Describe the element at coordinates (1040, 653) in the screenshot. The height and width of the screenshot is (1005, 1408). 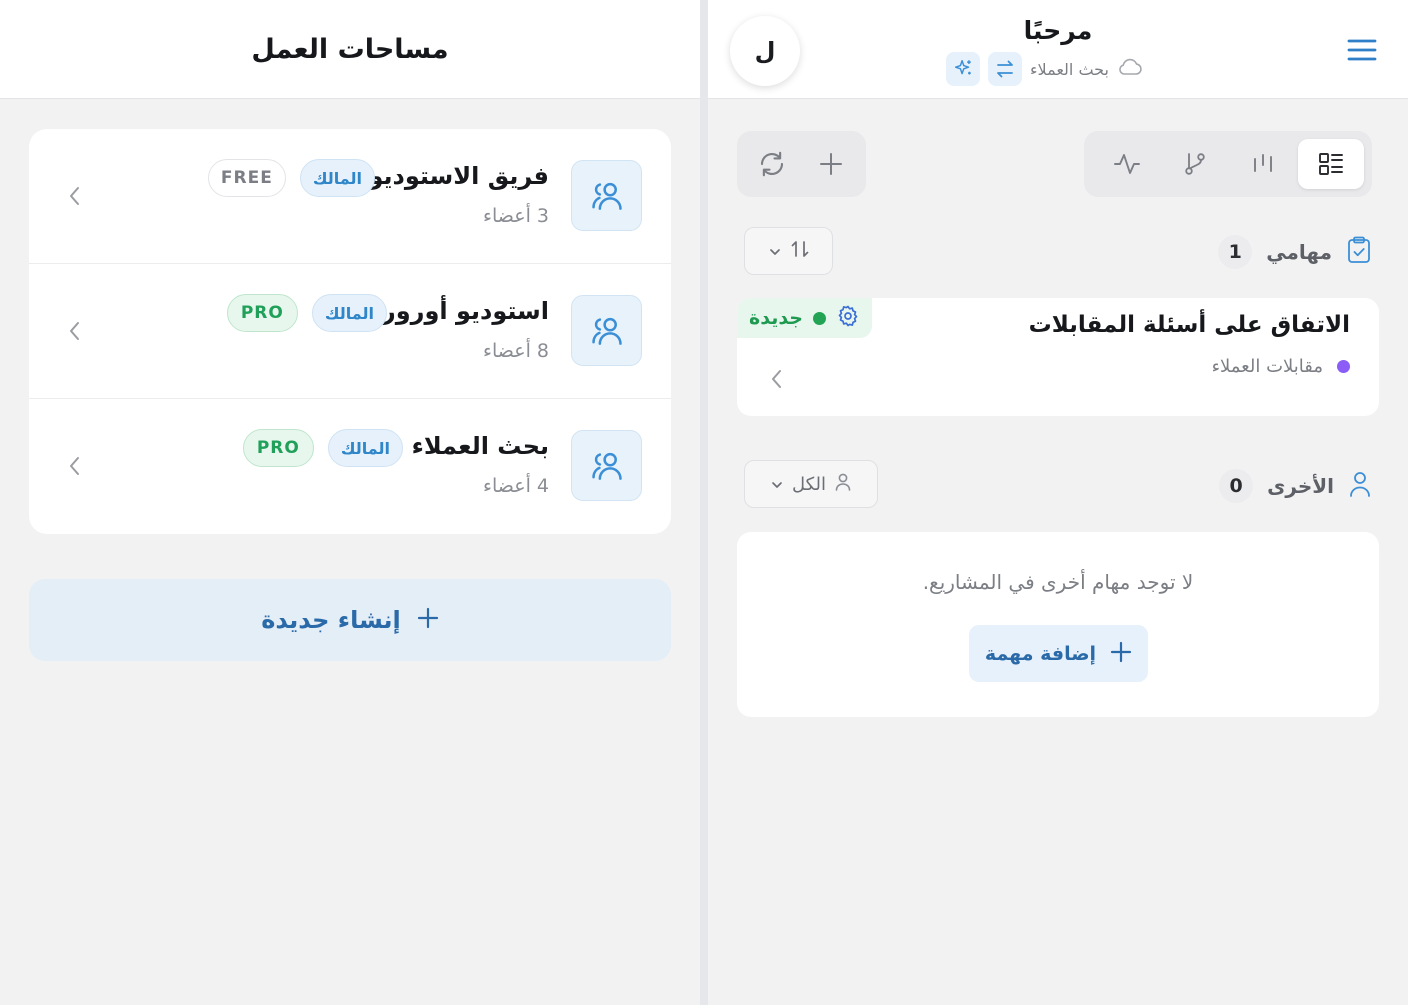
I see `add-task-label: إضافة مهمة` at that location.